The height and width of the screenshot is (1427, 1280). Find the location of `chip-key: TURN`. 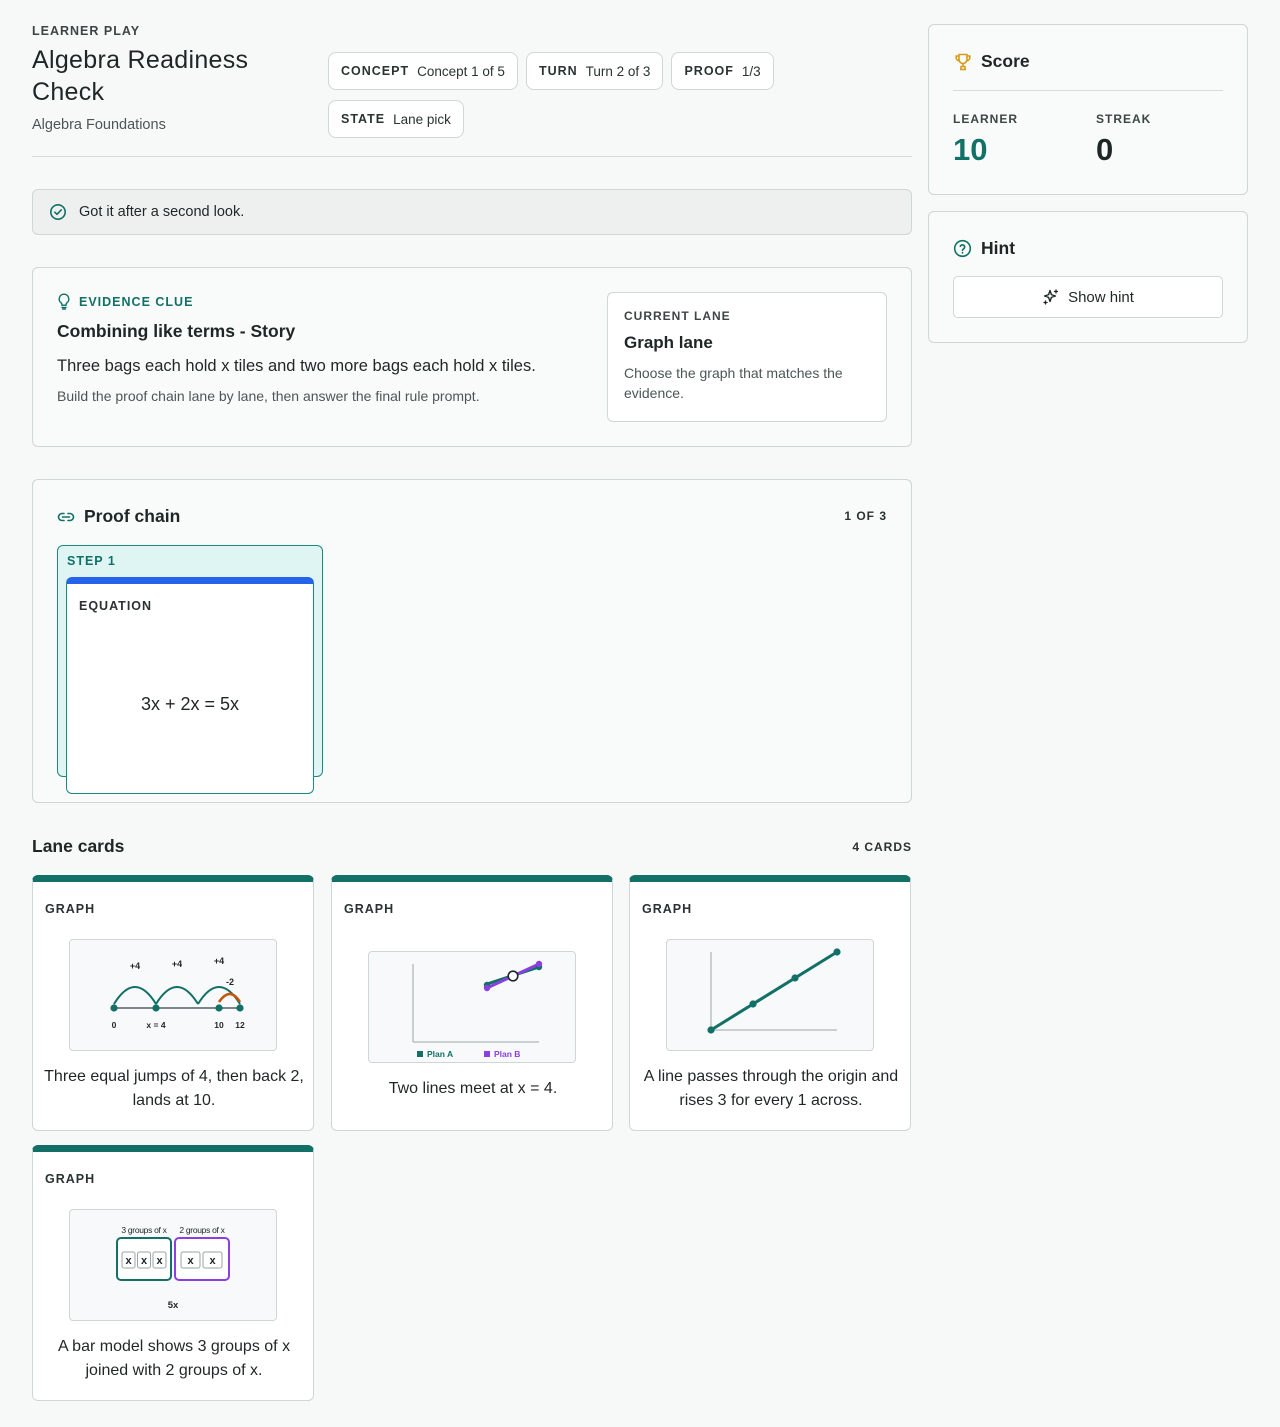

chip-key: TURN is located at coordinates (558, 71).